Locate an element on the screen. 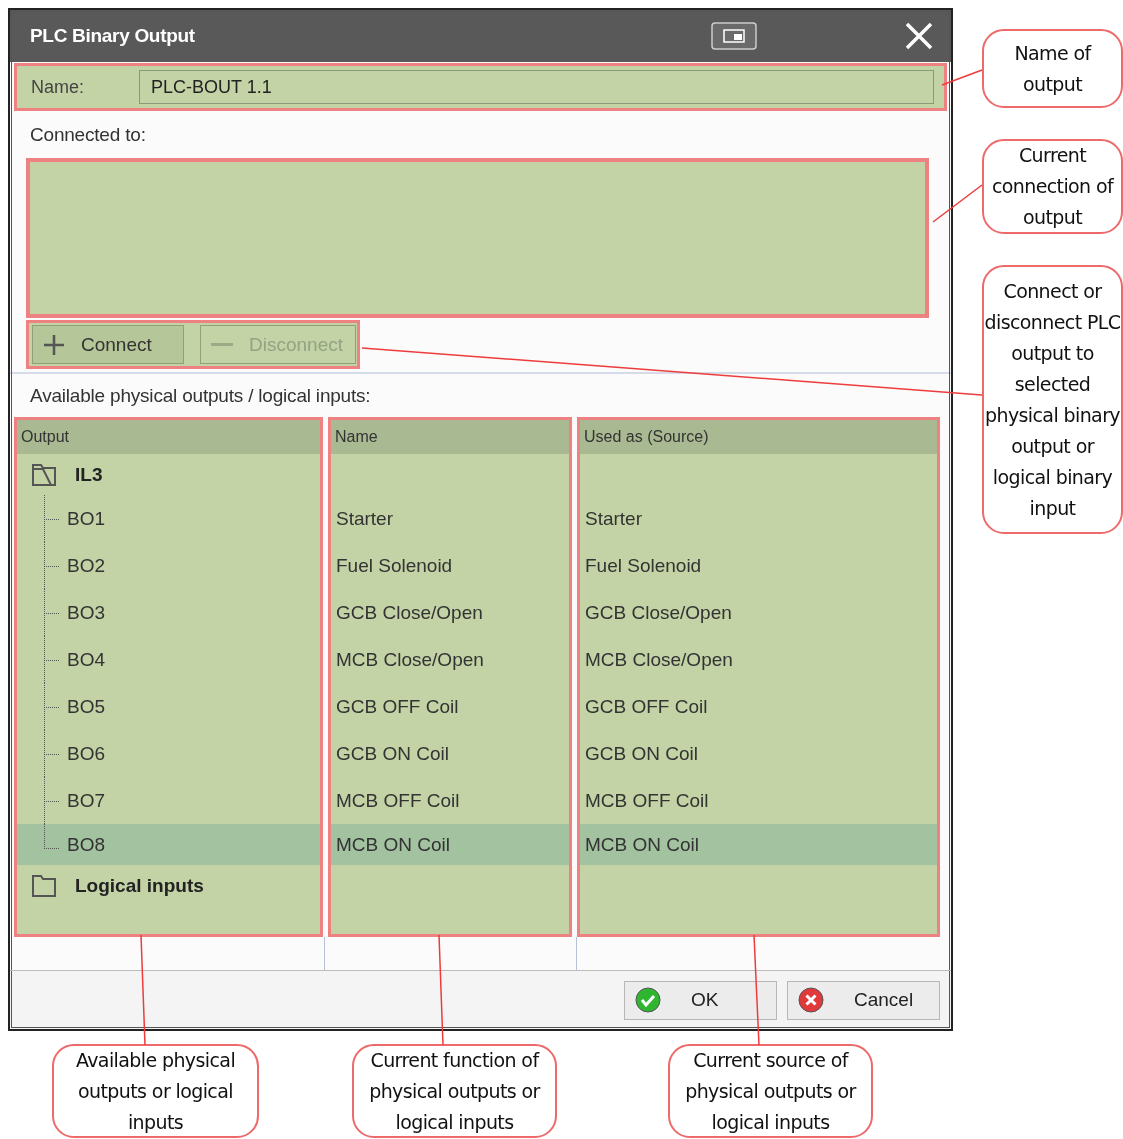 Image resolution: width=1123 pixels, height=1139 pixels. close-icon is located at coordinates (919, 36).